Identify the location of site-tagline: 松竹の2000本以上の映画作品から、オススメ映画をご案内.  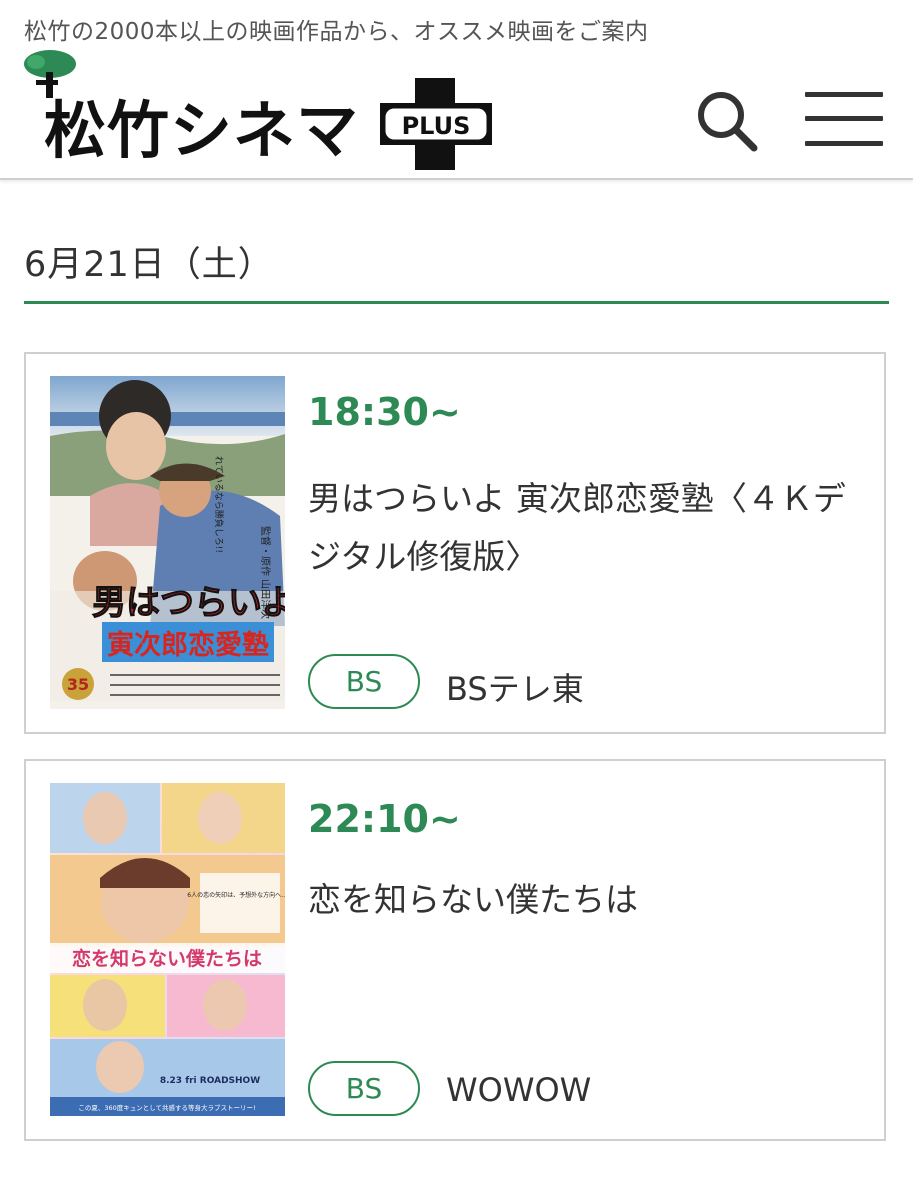
(336, 32).